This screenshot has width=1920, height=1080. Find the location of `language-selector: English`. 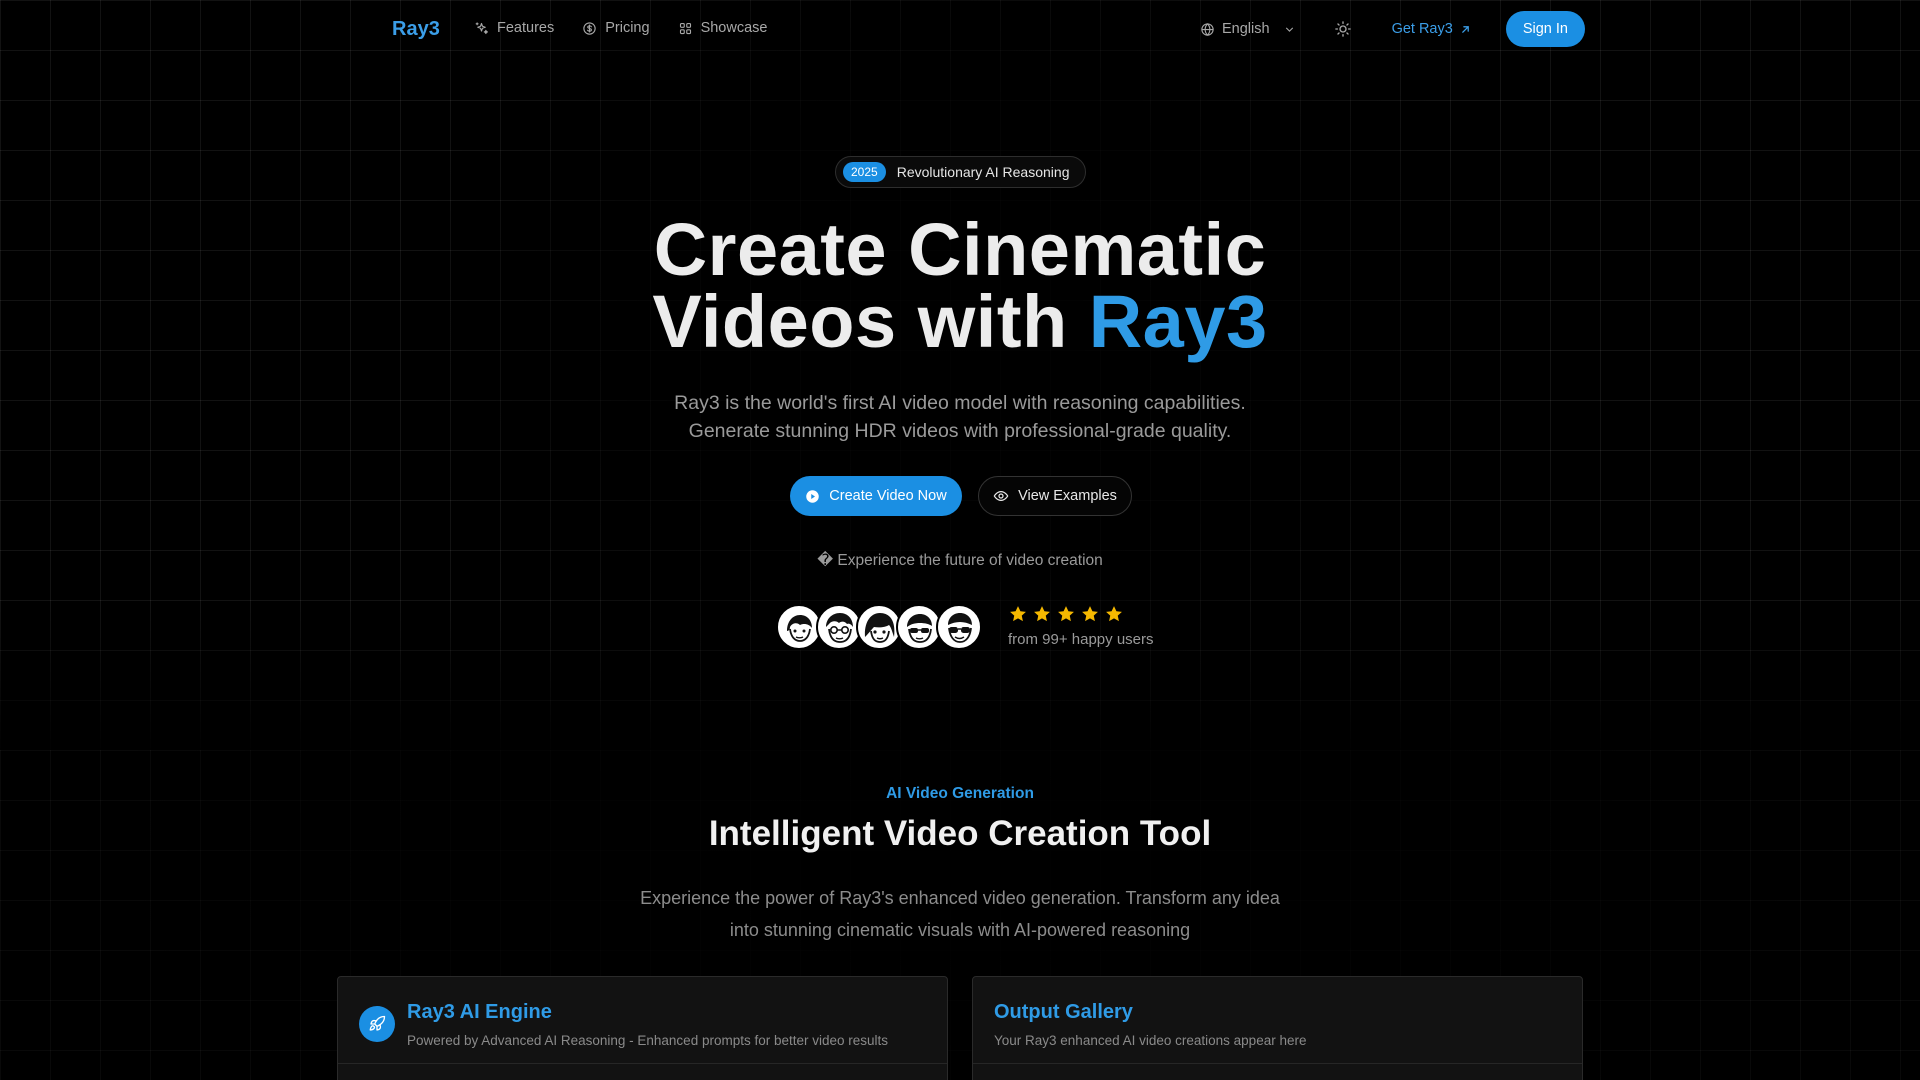

language-selector: English is located at coordinates (1248, 29).